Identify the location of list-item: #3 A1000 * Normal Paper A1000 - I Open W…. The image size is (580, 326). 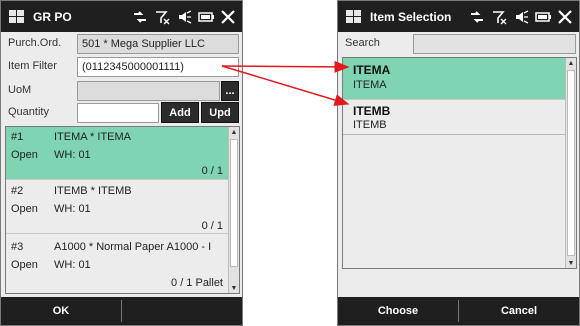
(122, 263).